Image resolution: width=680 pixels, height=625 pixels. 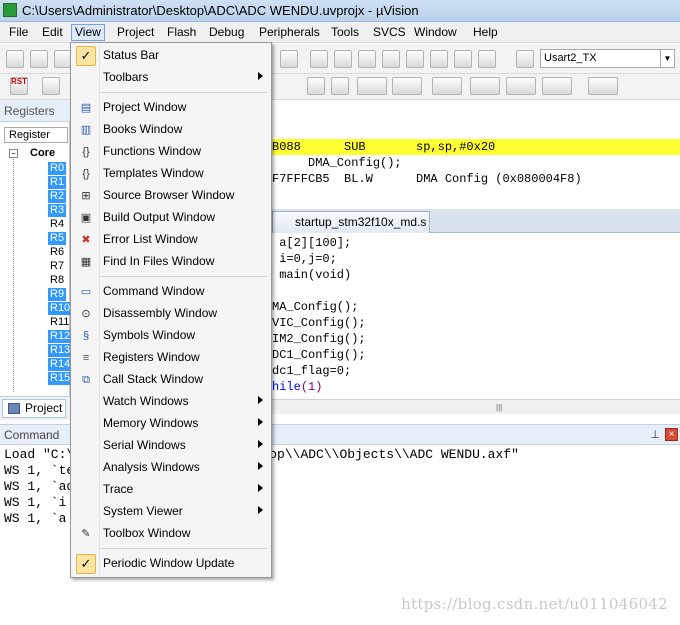 What do you see at coordinates (389, 32) in the screenshot?
I see `menu-svcs: SVCS` at bounding box center [389, 32].